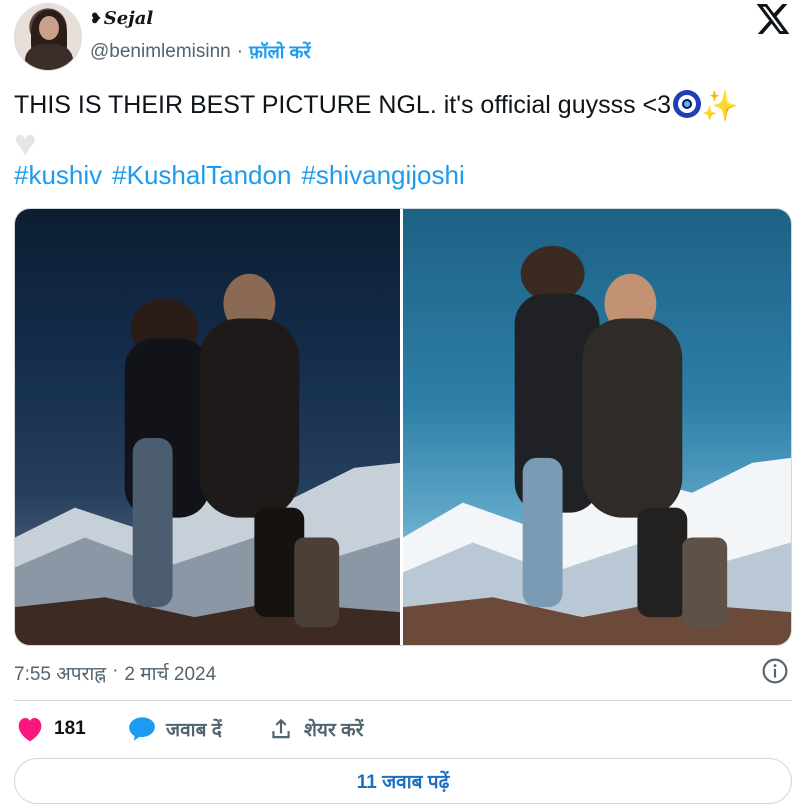 This screenshot has height=804, width=808. I want to click on author-handle: @benimlemisinn, so click(160, 52).